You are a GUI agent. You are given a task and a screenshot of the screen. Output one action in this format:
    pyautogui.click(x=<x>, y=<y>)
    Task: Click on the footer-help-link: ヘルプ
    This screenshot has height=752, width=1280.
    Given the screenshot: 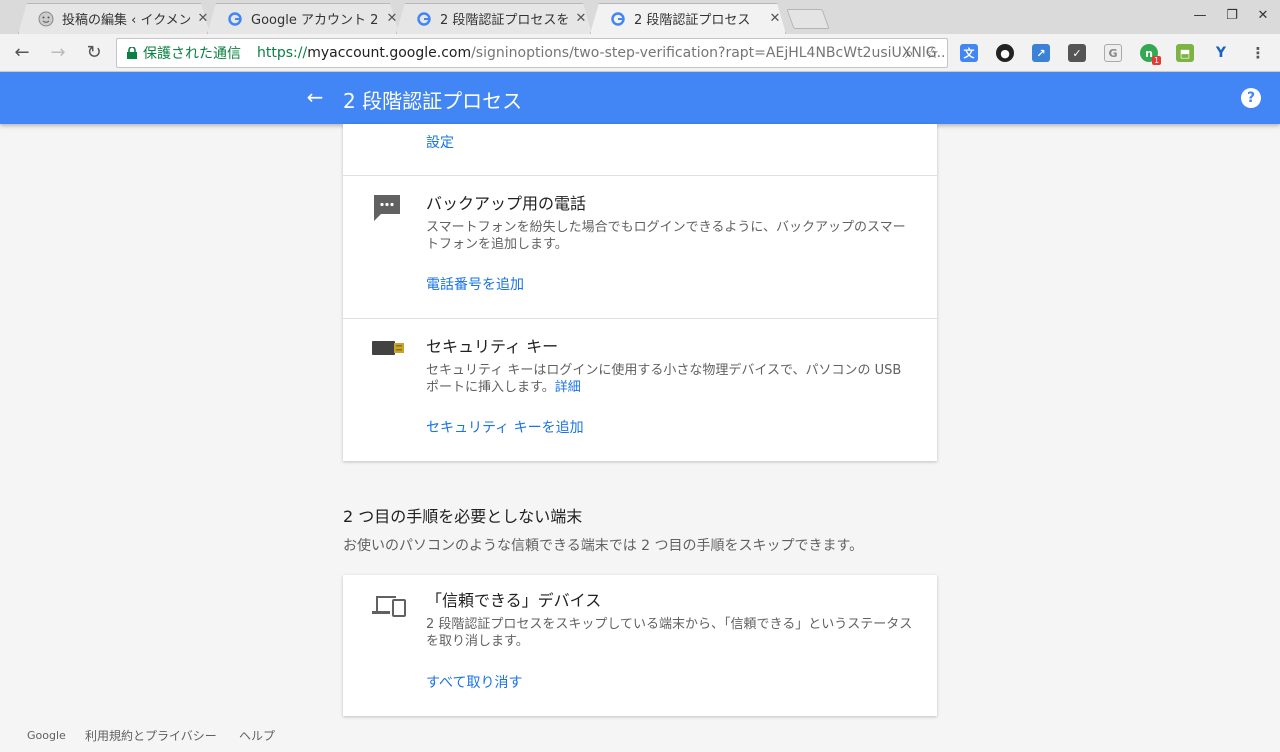 What is the action you would take?
    pyautogui.click(x=257, y=735)
    